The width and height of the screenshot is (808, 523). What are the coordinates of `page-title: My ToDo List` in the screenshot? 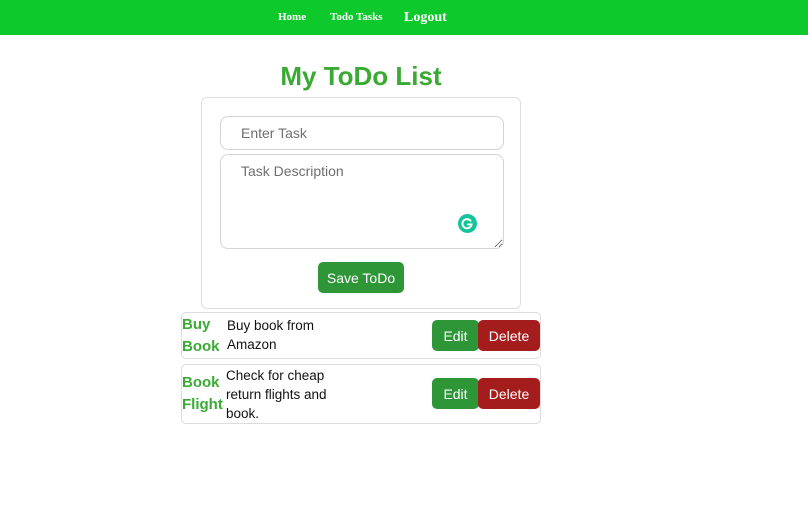 It's located at (361, 76).